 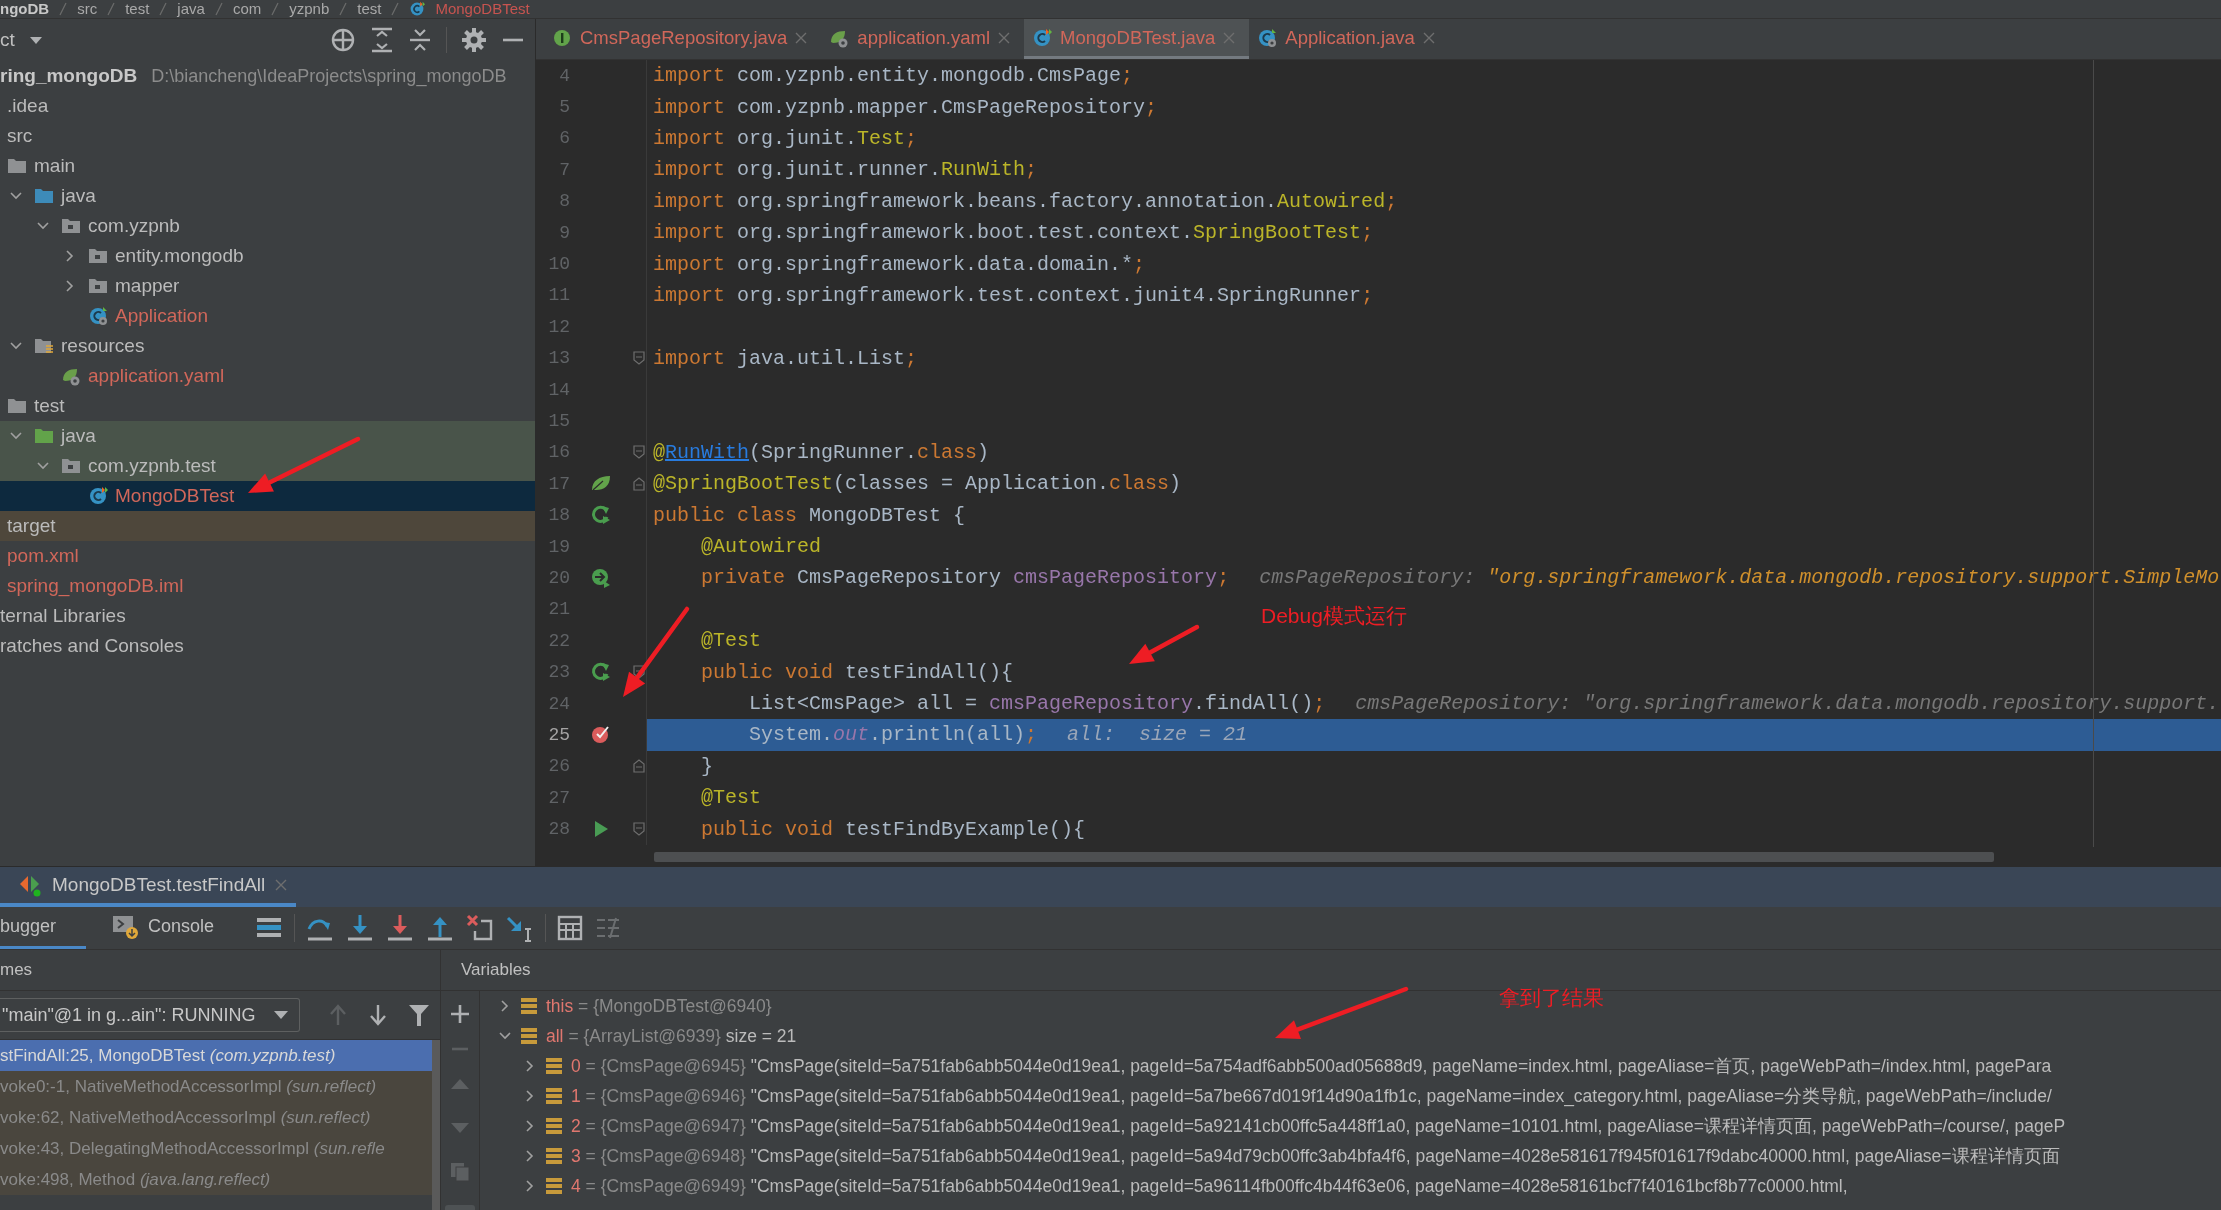 I want to click on view-dropdown: ct, so click(x=21, y=40).